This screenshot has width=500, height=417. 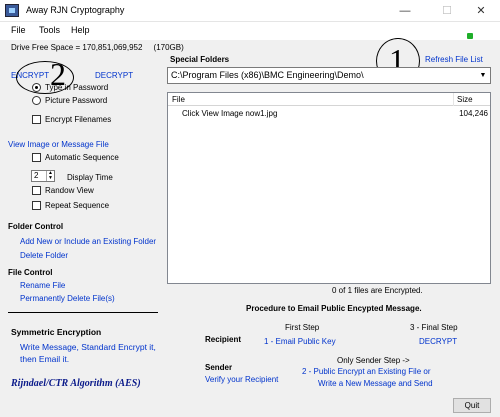 I want to click on decrypt-final-link: DECRYPT, so click(x=438, y=341).